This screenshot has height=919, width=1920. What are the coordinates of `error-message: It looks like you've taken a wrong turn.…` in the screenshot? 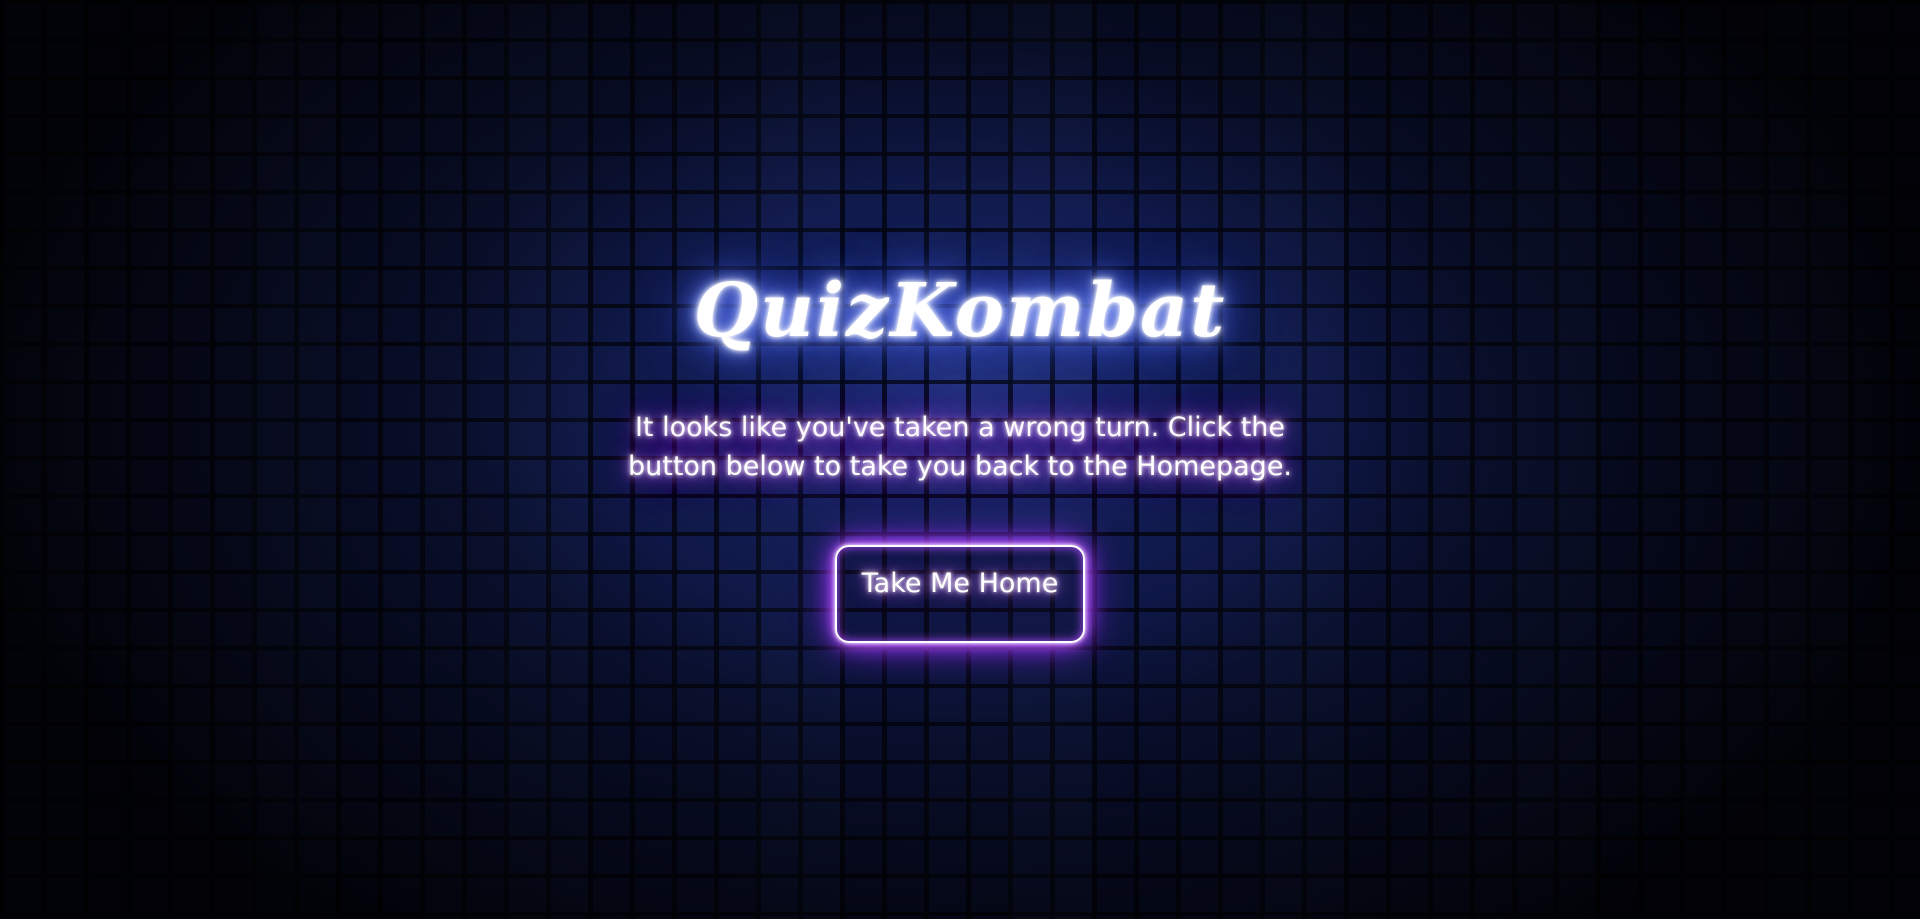 It's located at (960, 447).